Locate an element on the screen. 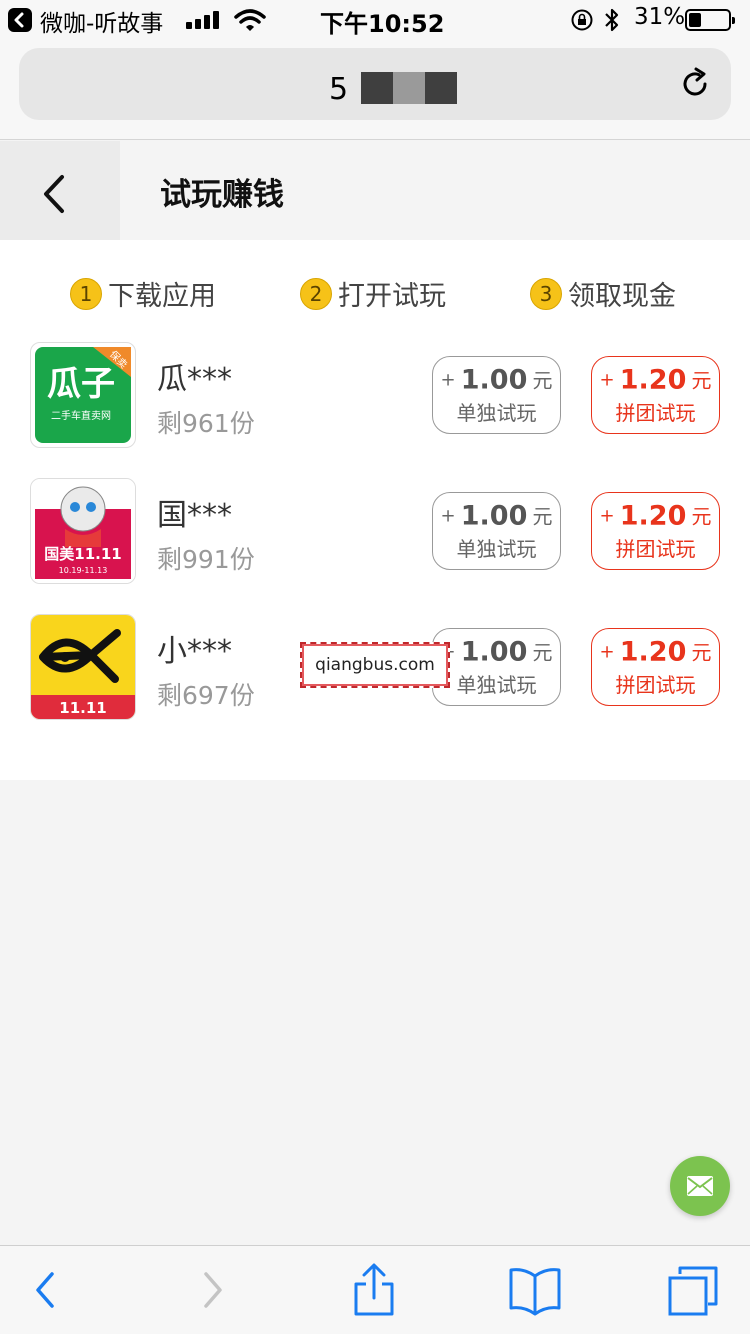 This screenshot has height=1334, width=750. share-icon is located at coordinates (374, 1290).